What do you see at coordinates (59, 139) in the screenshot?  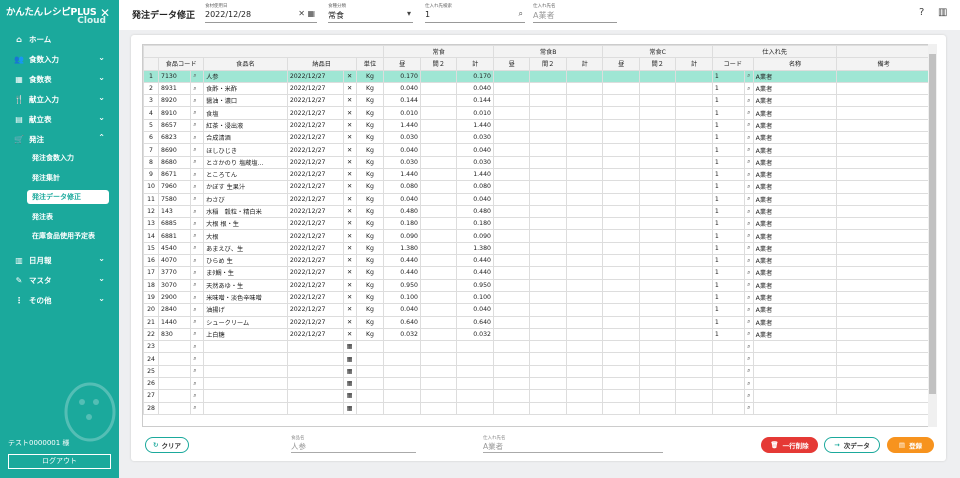 I see `nav-item-5: 🛒 発注 ⌃` at bounding box center [59, 139].